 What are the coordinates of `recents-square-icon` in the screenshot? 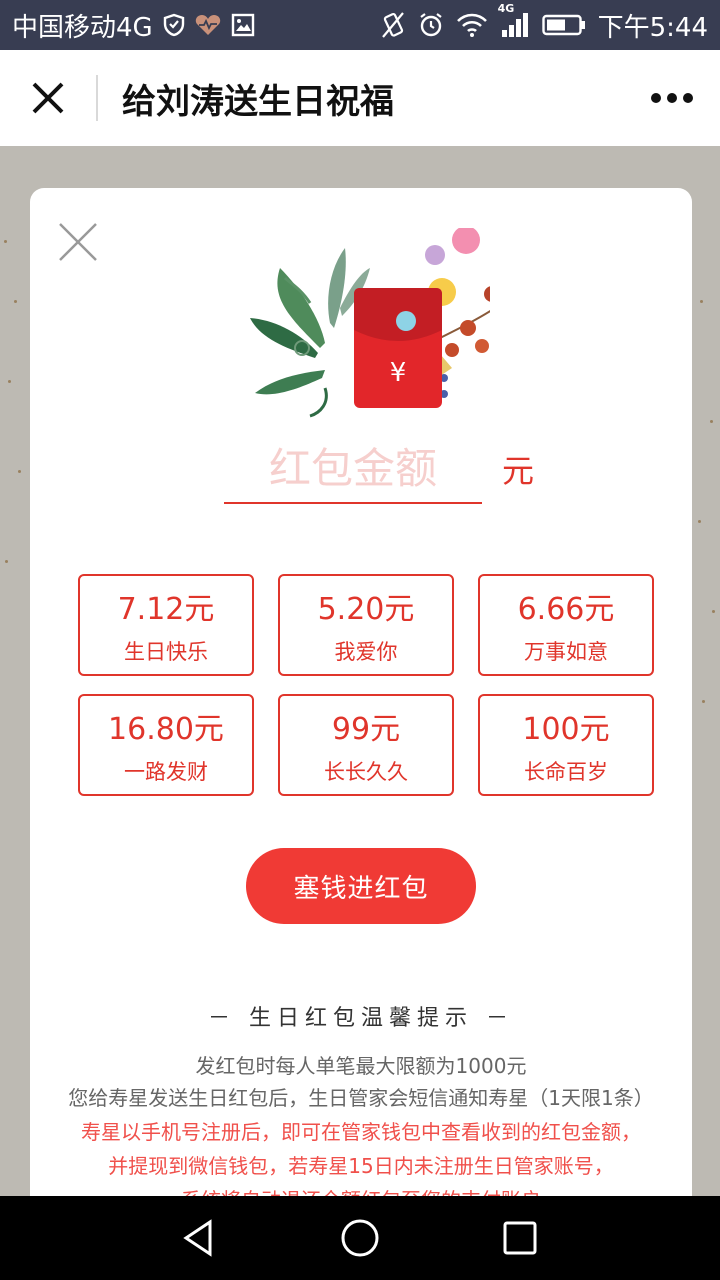 It's located at (520, 1238).